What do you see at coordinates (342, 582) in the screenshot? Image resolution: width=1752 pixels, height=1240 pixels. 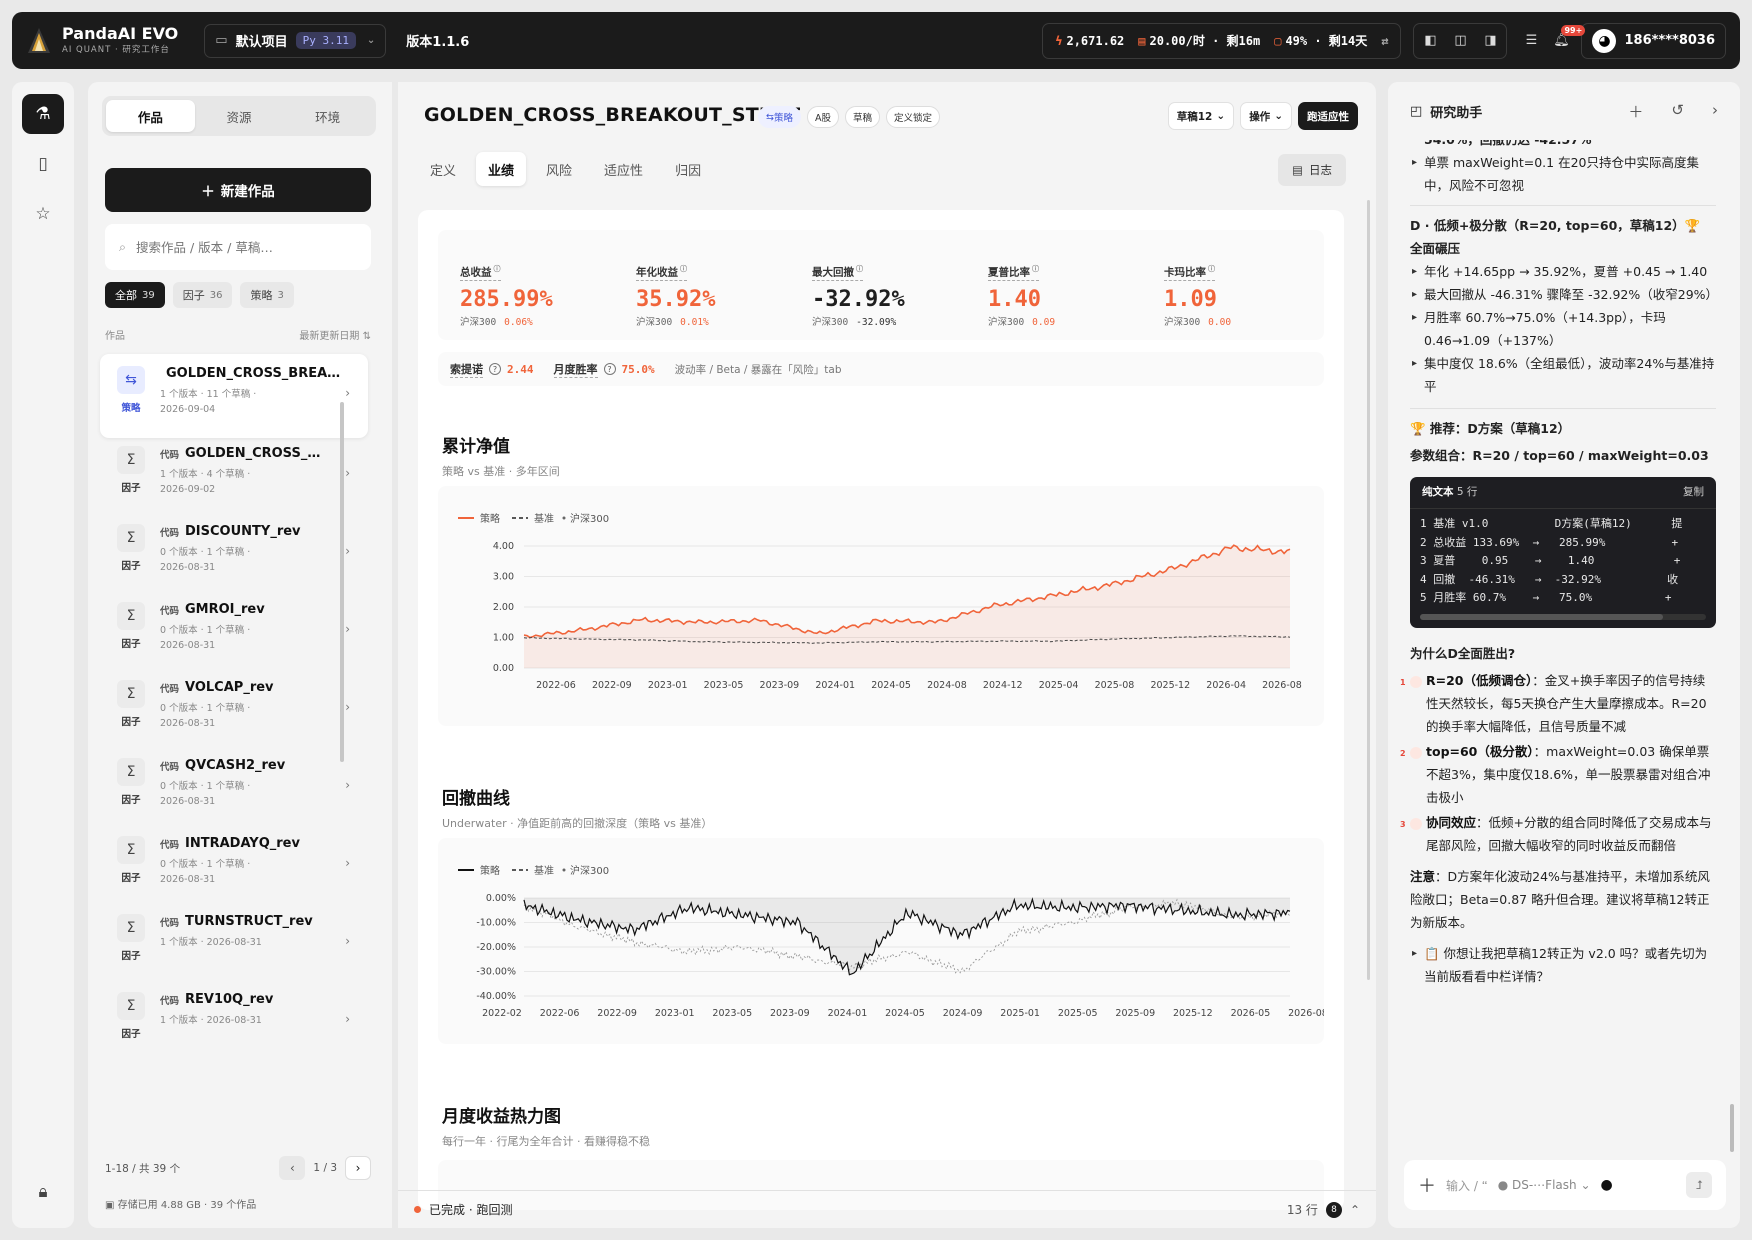 I see `list-scrollbar` at bounding box center [342, 582].